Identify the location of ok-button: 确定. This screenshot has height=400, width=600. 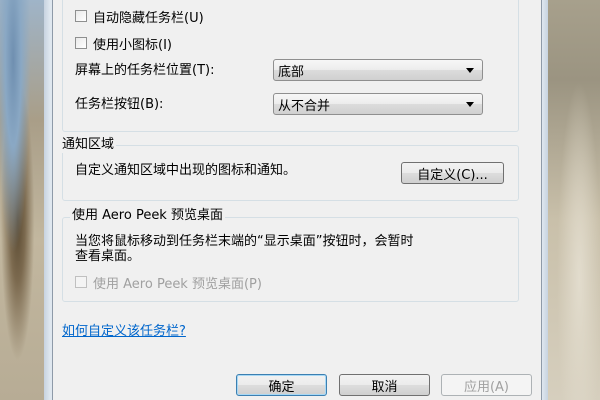
(281, 385).